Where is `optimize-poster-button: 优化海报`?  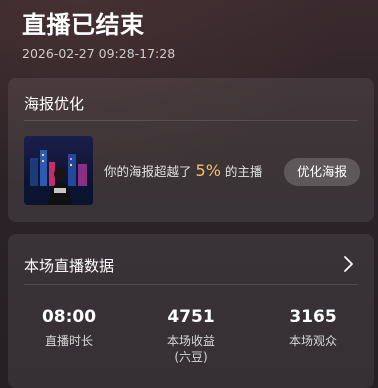
optimize-poster-button: 优化海报 is located at coordinates (322, 172).